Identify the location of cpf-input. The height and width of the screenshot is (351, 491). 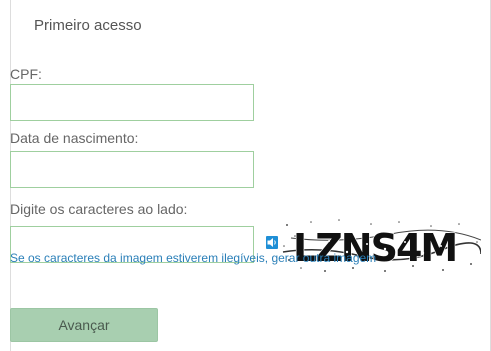
(132, 102).